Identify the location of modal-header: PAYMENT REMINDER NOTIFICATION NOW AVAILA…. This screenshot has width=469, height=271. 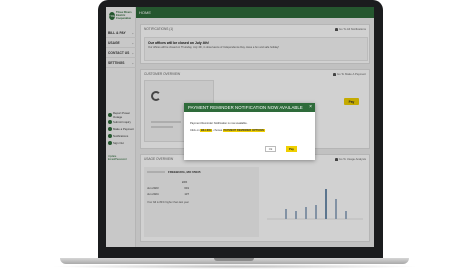
(249, 107).